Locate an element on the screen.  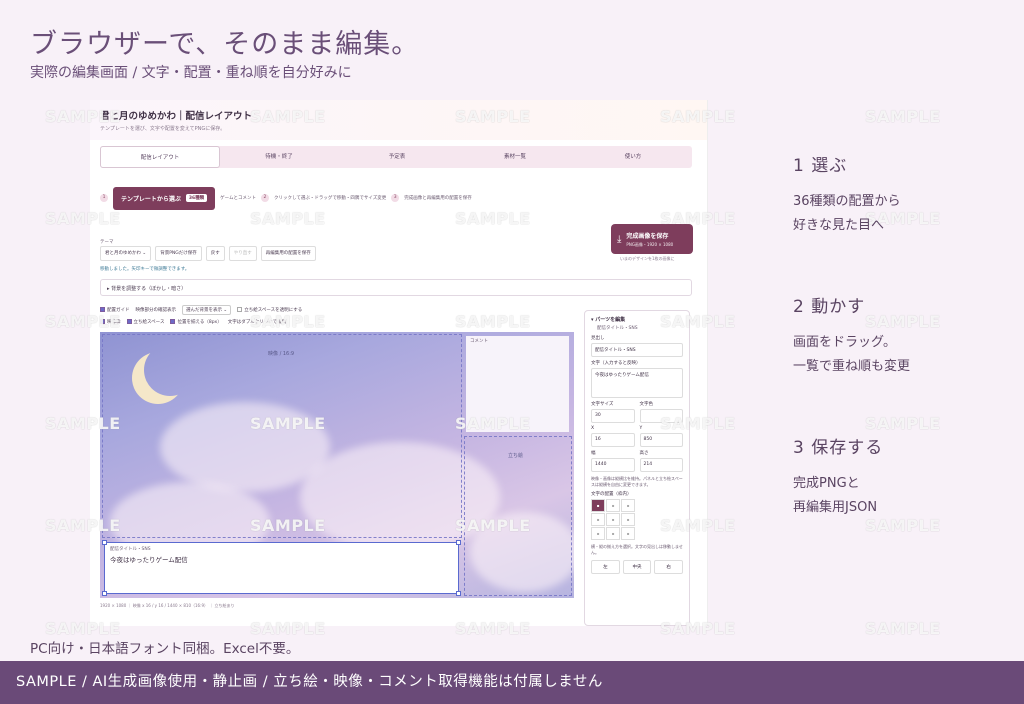
heading-label: 見出し is located at coordinates (598, 338).